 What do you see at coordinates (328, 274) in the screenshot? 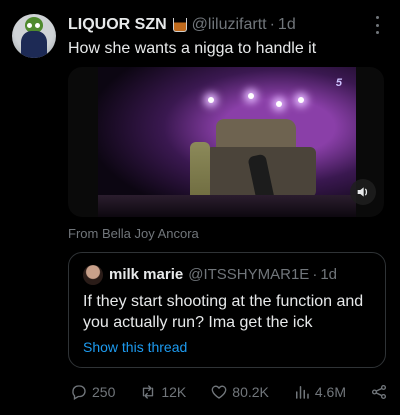
I see `quoted-tweet-timestamp: 1d` at bounding box center [328, 274].